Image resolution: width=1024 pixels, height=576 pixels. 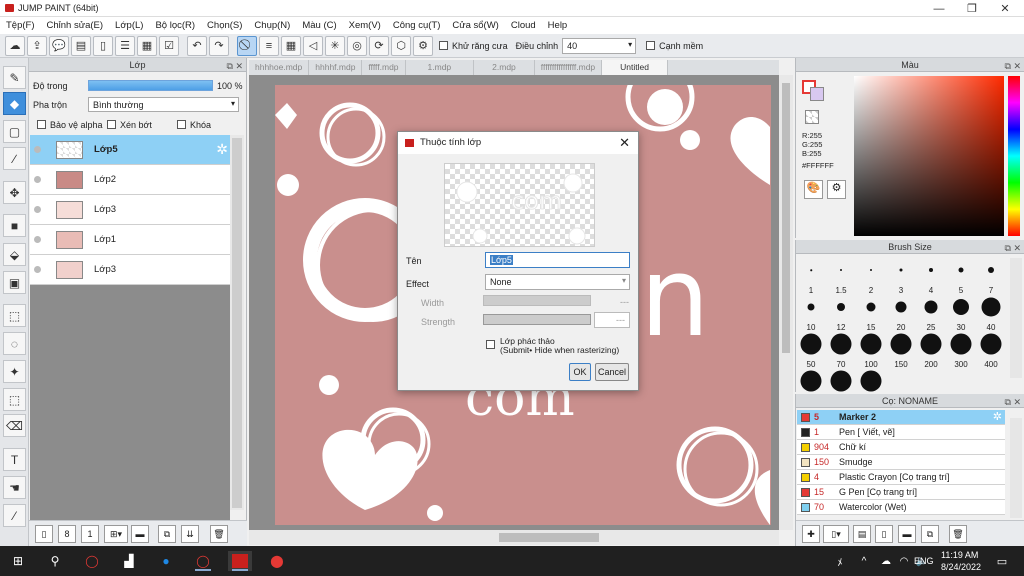 I want to click on cancel-button: Cancel, so click(x=612, y=372).